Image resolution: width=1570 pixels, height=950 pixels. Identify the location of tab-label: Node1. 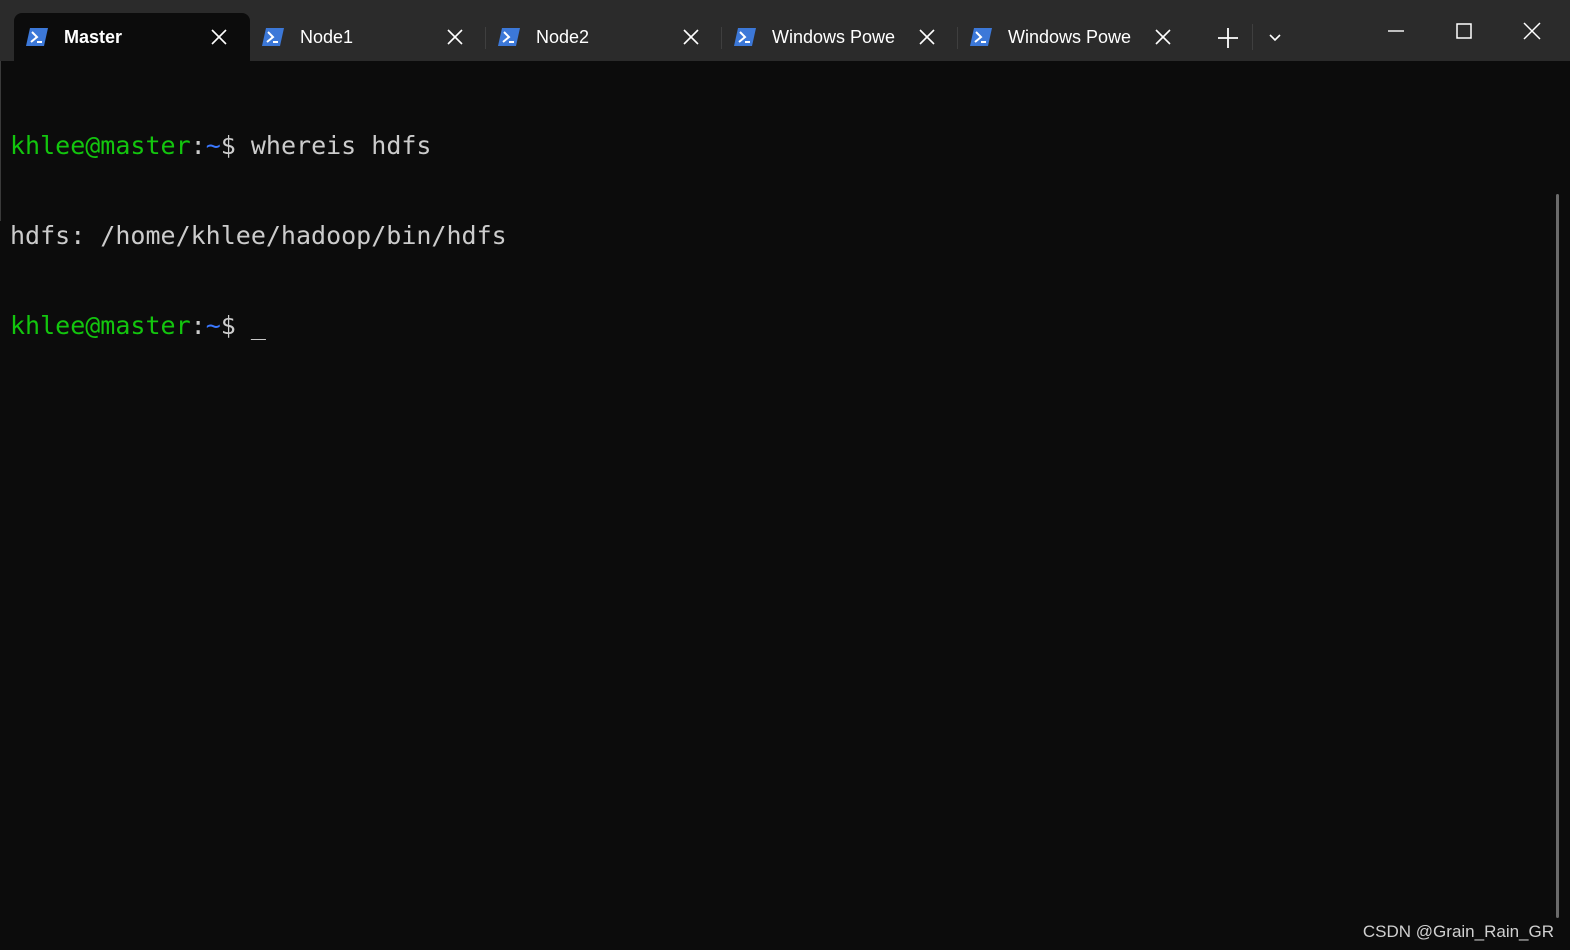
(327, 36).